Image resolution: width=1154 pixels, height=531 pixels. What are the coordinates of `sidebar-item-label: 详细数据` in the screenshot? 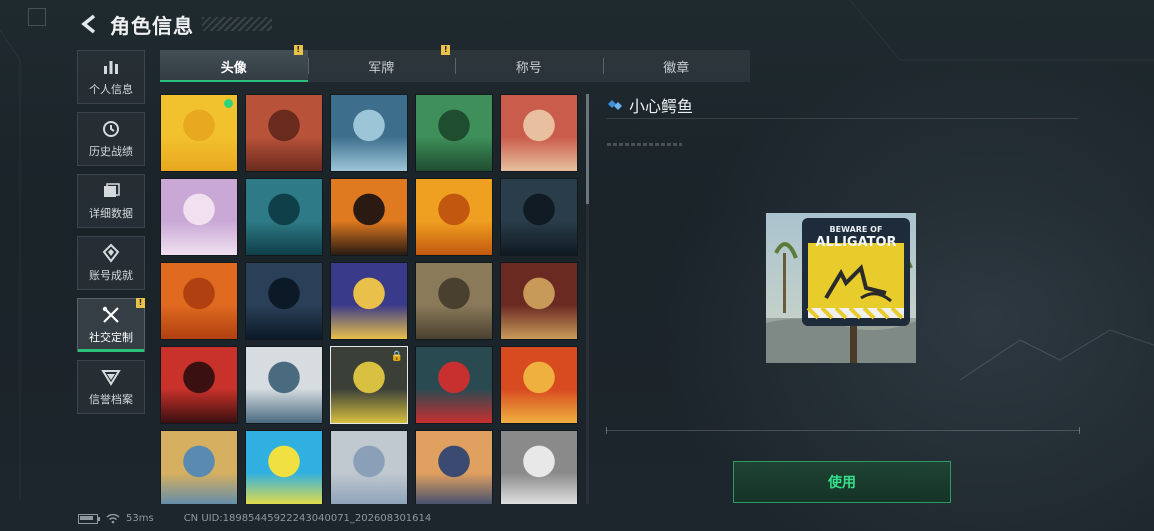 It's located at (111, 213).